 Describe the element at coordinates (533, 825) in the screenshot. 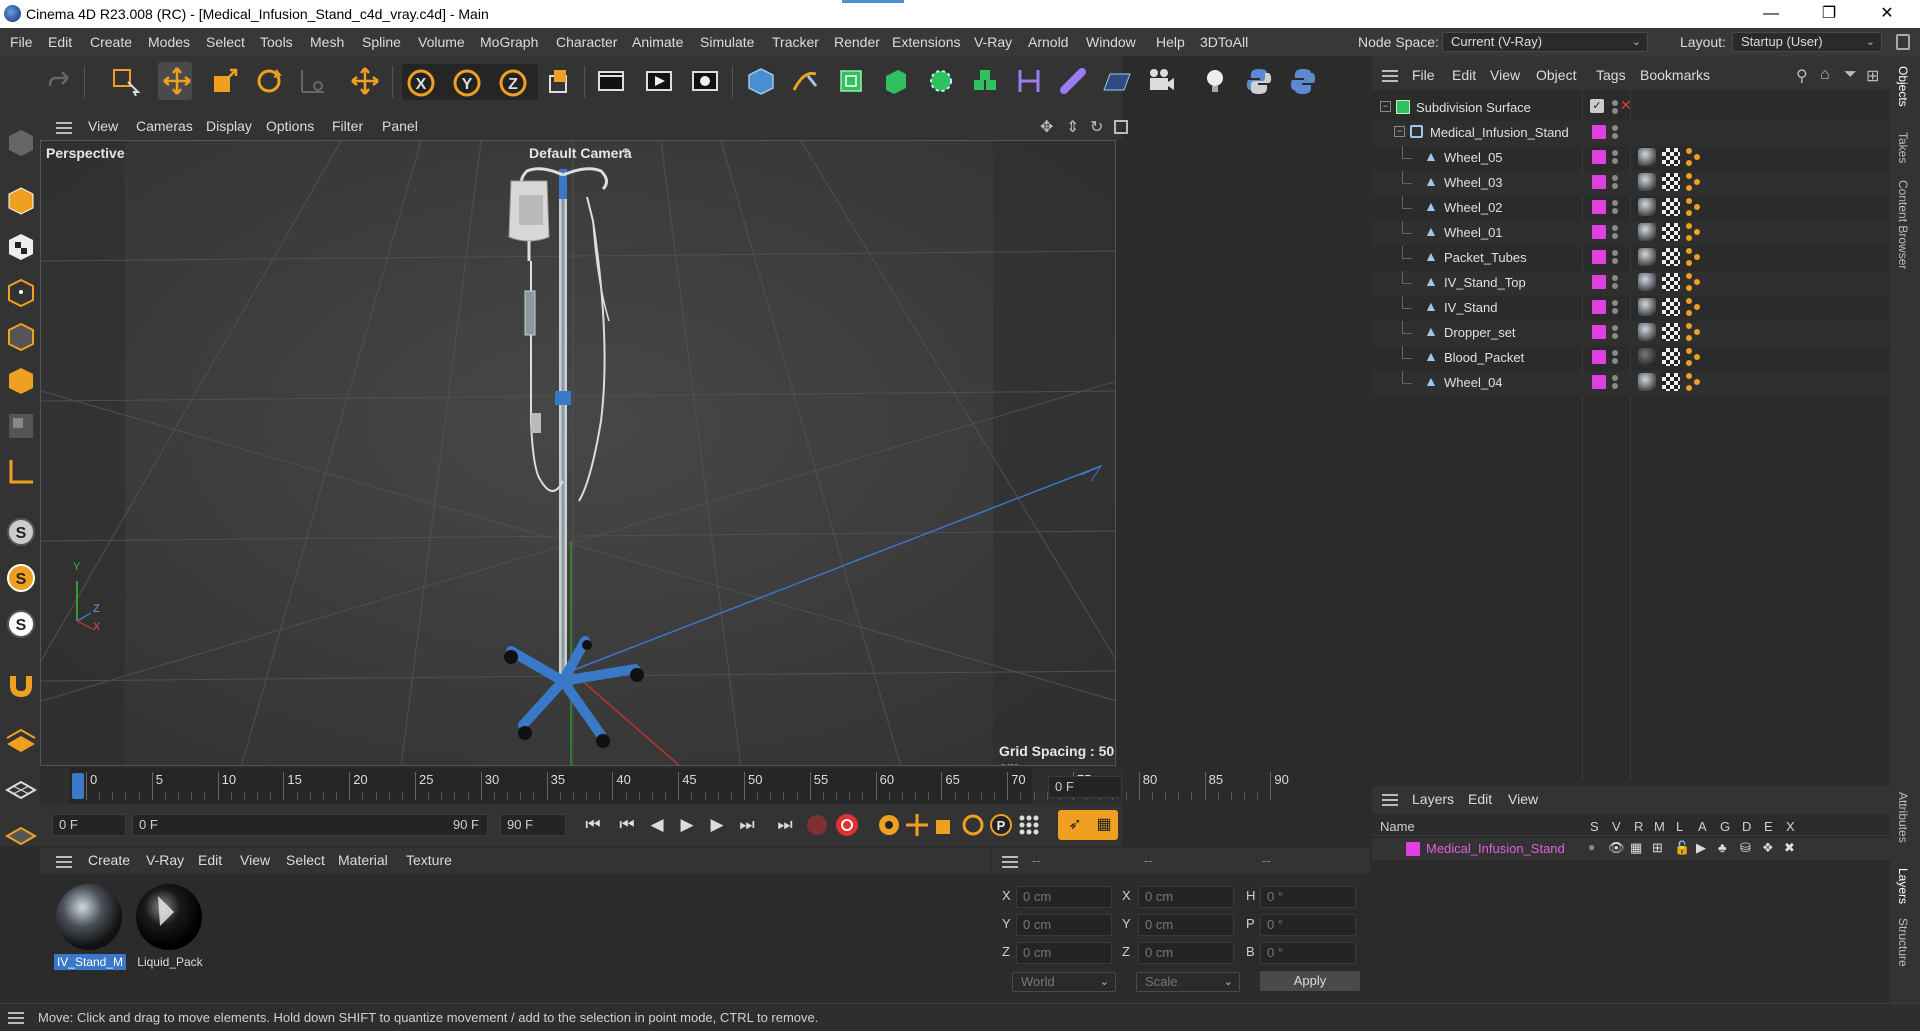

I see `end-frame-field: 90 F` at that location.